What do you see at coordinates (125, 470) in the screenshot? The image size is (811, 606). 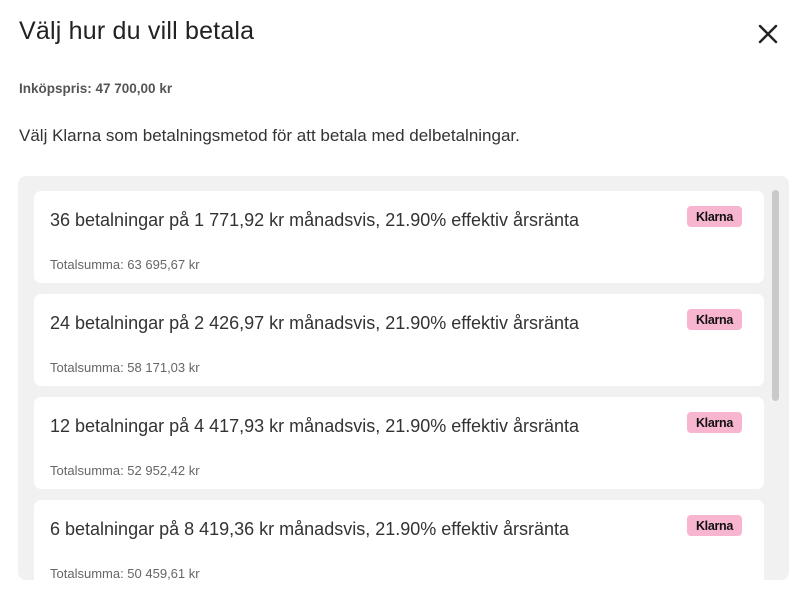 I see `option-total: Totalsumma: 52 952,42 kr` at bounding box center [125, 470].